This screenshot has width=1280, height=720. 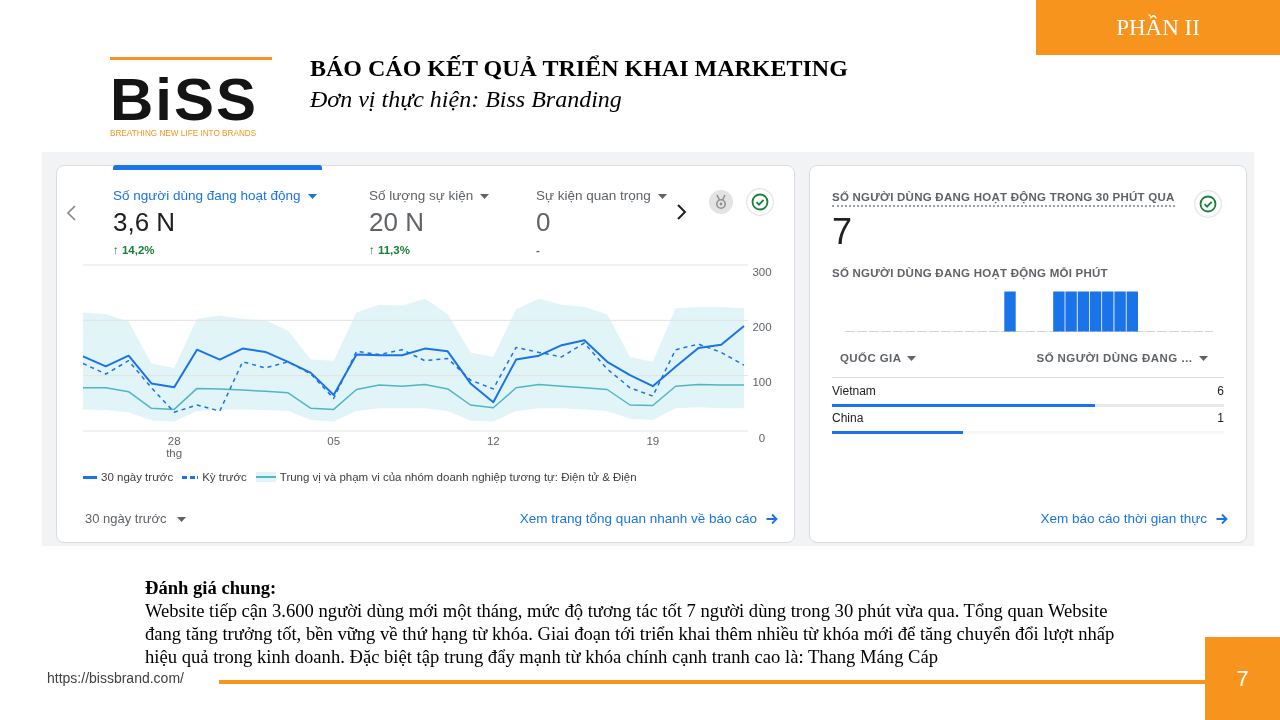 What do you see at coordinates (458, 477) in the screenshot?
I see `legend-label: Trung vị và phạm vi của nhóm doanh nghiệp tương tự: Điện tử & Điện` at bounding box center [458, 477].